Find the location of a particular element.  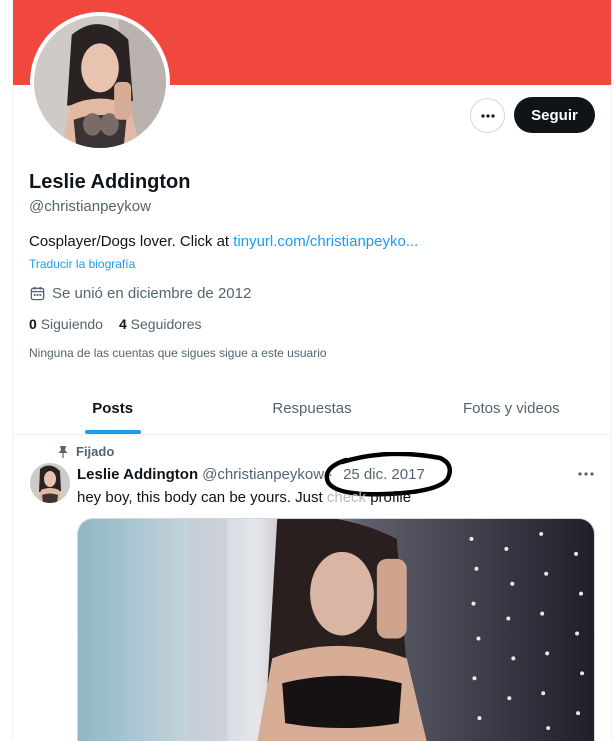

following-count: 0 is located at coordinates (33, 324).